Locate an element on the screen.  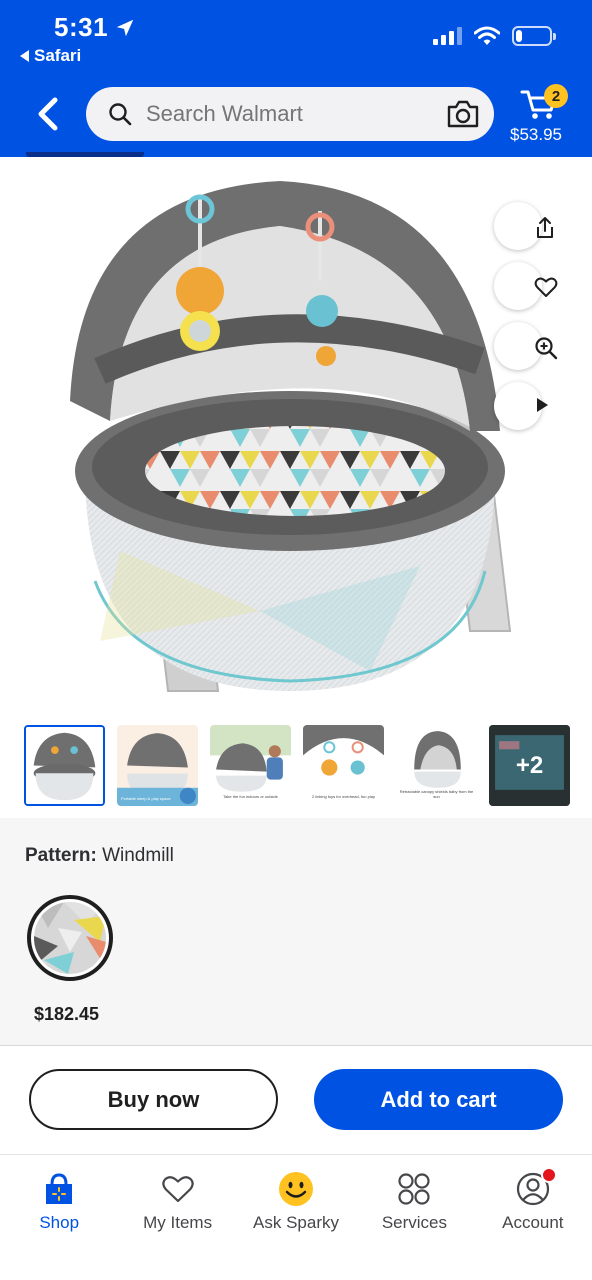
play-icon is located at coordinates (542, 405).